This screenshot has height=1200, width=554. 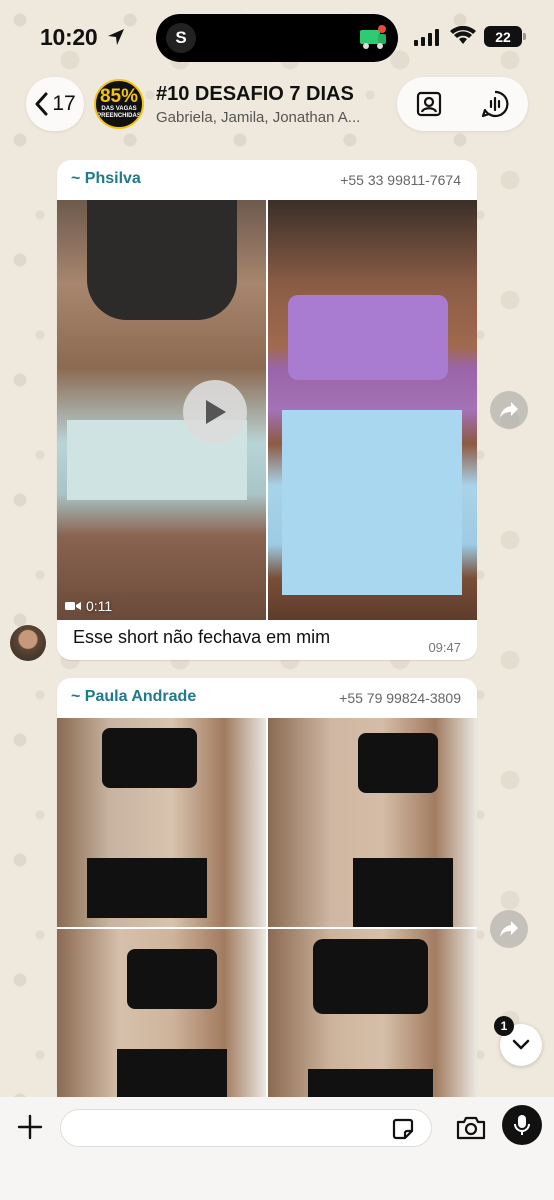 I want to click on island-app-letter: S, so click(x=181, y=38).